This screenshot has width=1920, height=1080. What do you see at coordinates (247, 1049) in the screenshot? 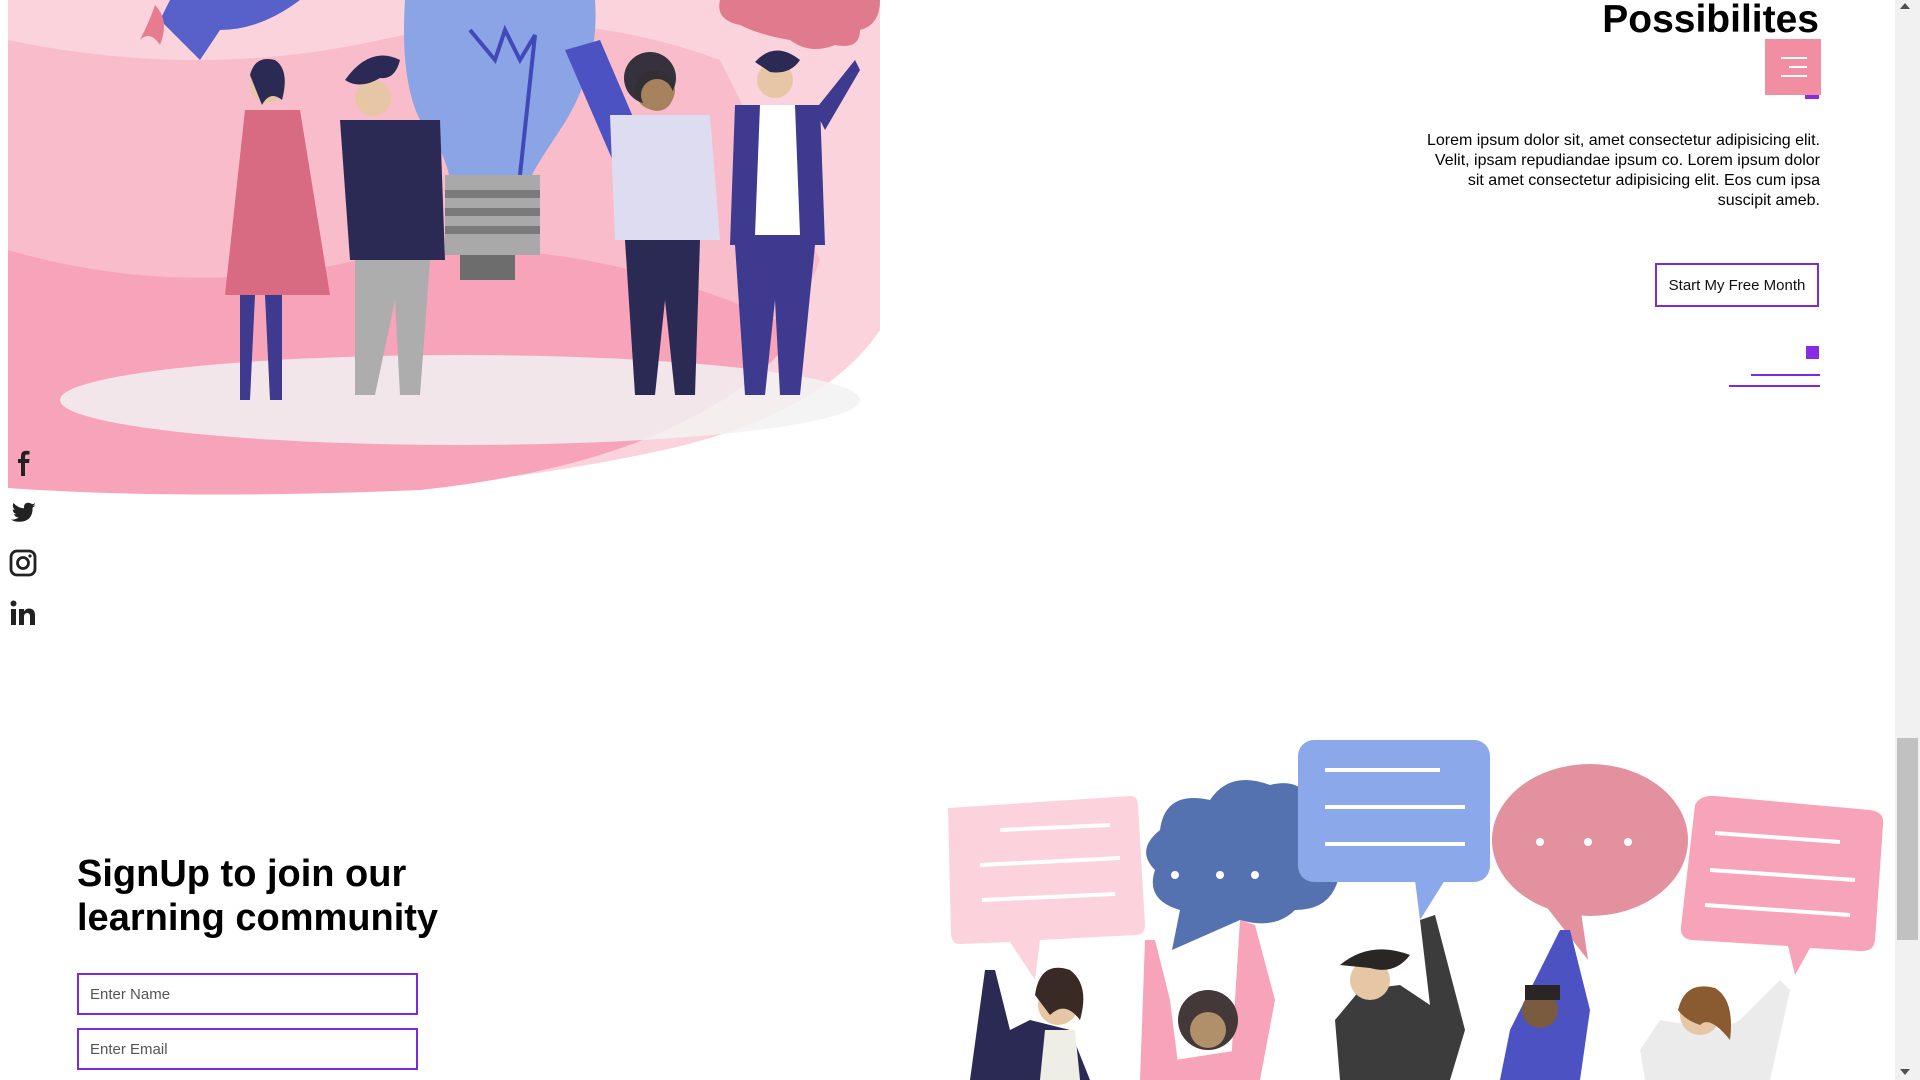
I see `email-input` at bounding box center [247, 1049].